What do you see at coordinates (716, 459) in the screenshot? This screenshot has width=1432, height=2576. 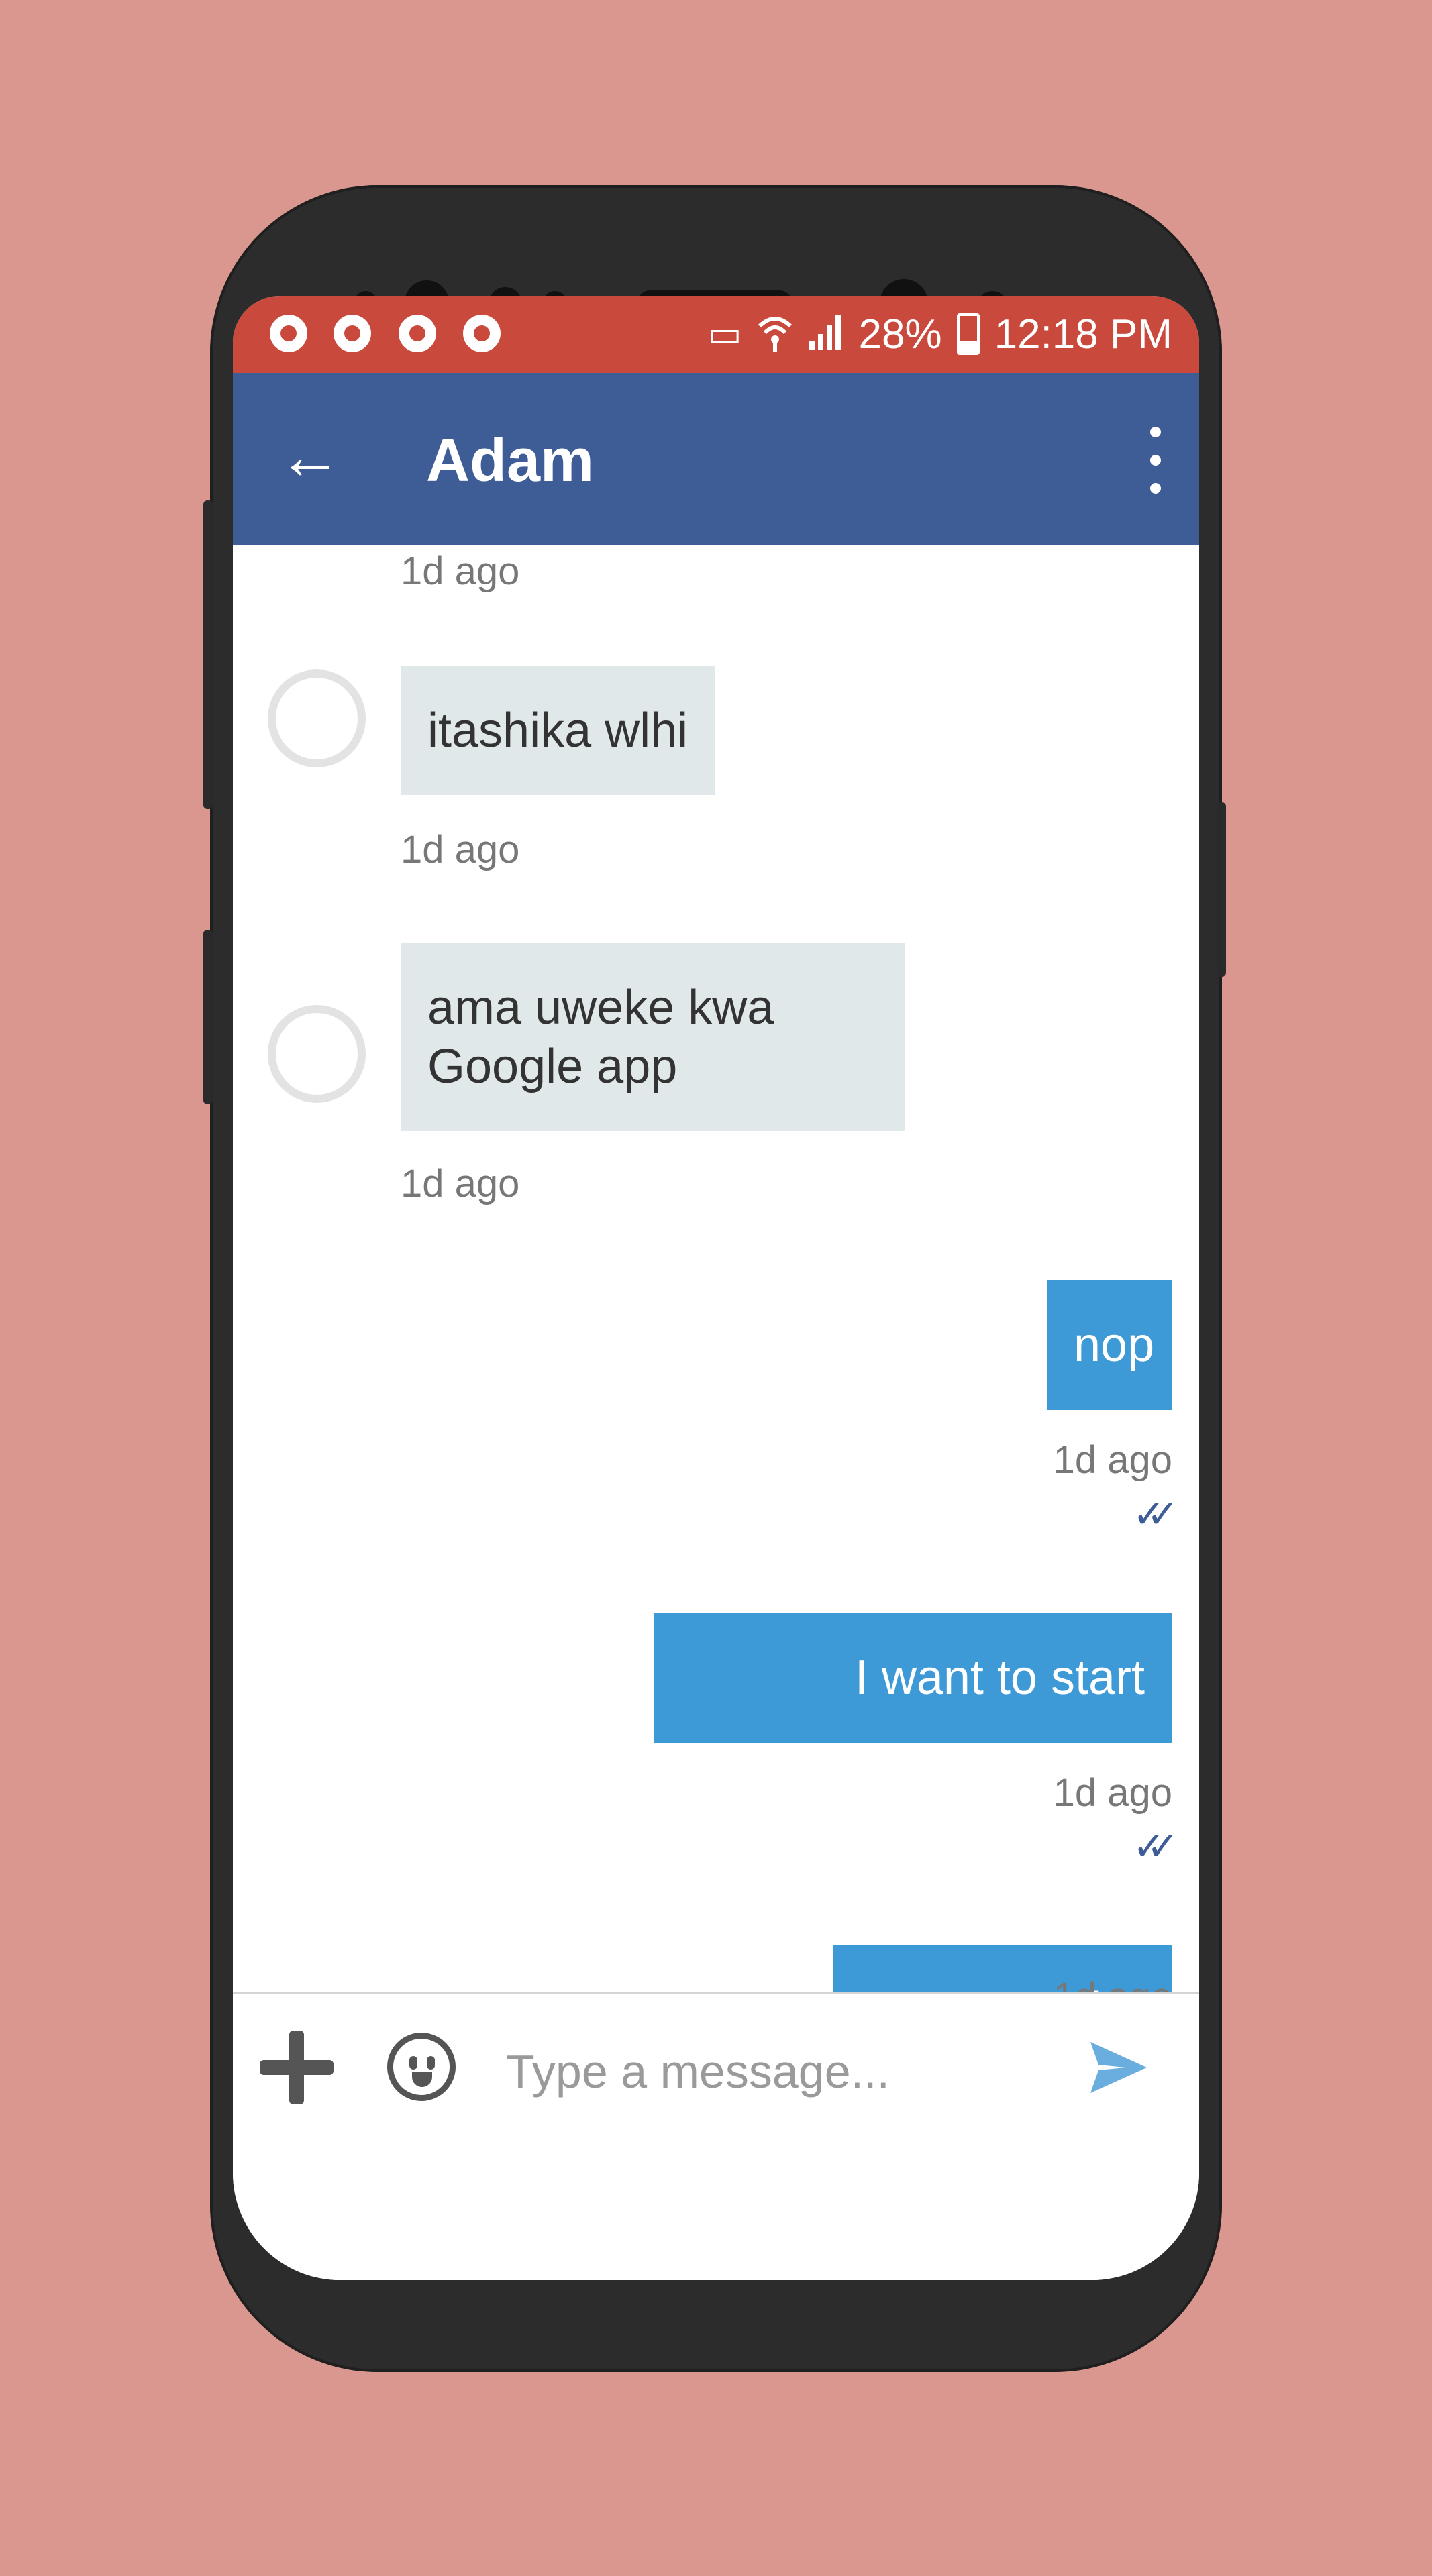 I see `app-bar: ← Adam` at bounding box center [716, 459].